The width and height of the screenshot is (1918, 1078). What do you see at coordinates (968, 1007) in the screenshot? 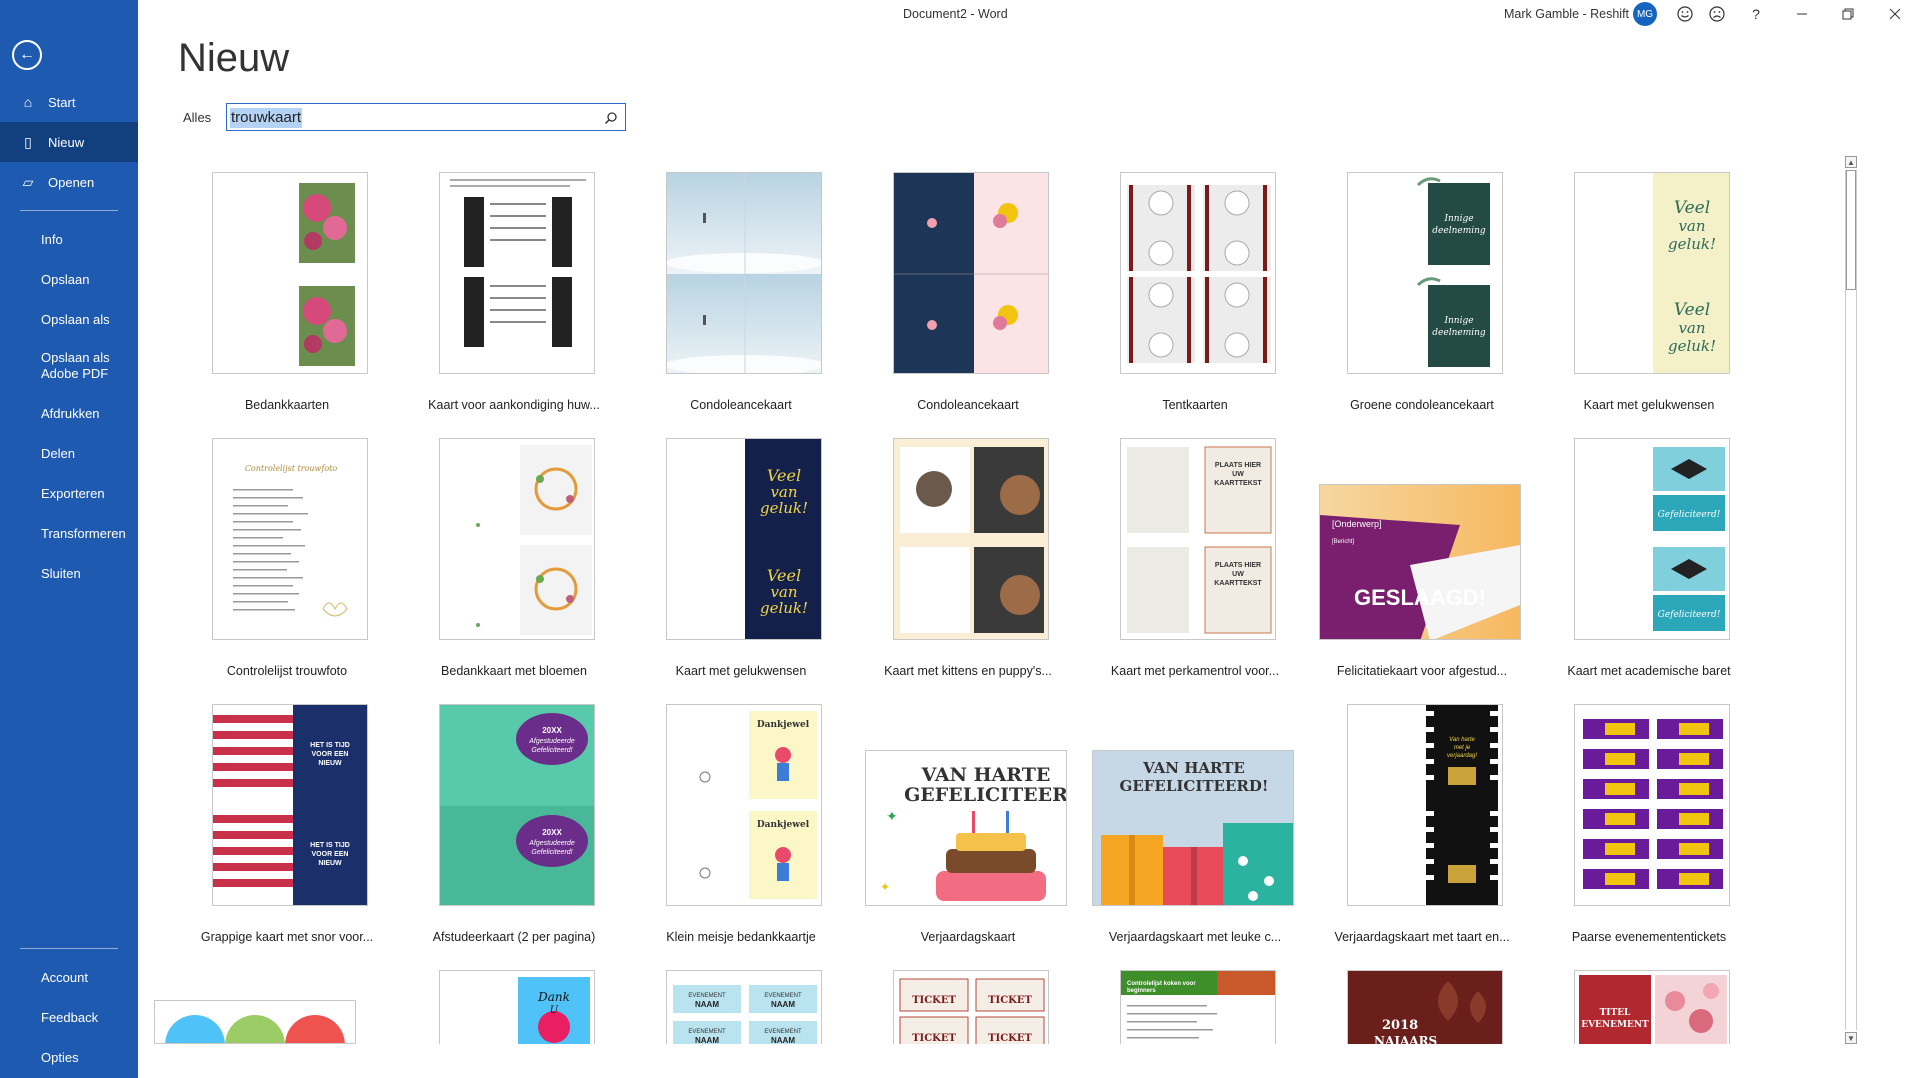
I see `template-tile: TICKET TICKET TICKET TICKET` at bounding box center [968, 1007].